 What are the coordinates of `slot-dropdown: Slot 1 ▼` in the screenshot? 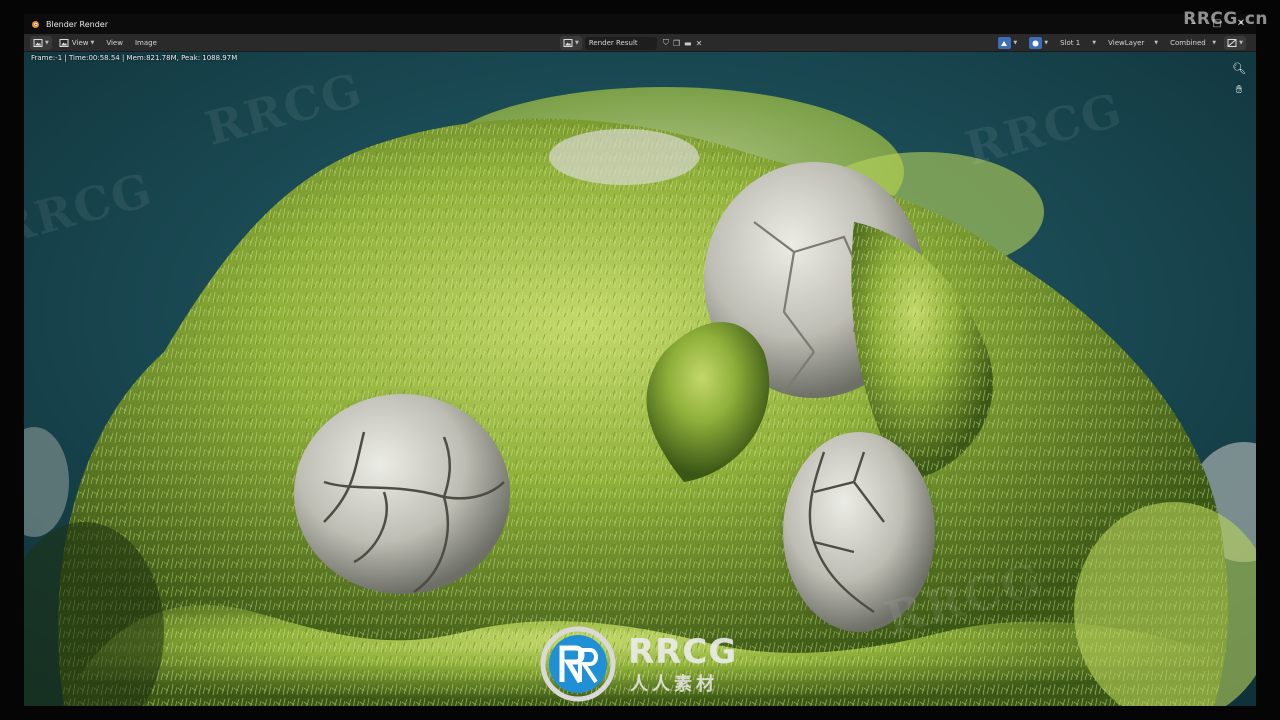 It's located at (1078, 43).